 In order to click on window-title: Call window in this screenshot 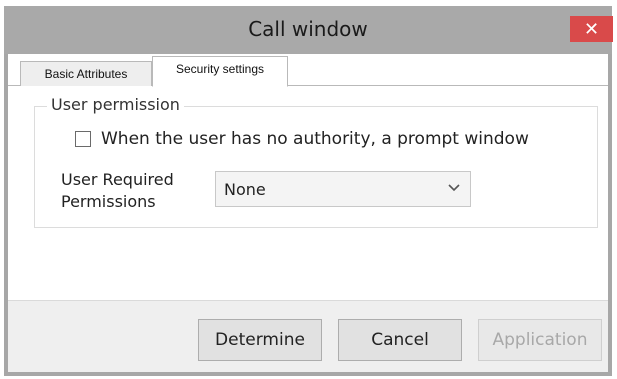, I will do `click(308, 29)`.